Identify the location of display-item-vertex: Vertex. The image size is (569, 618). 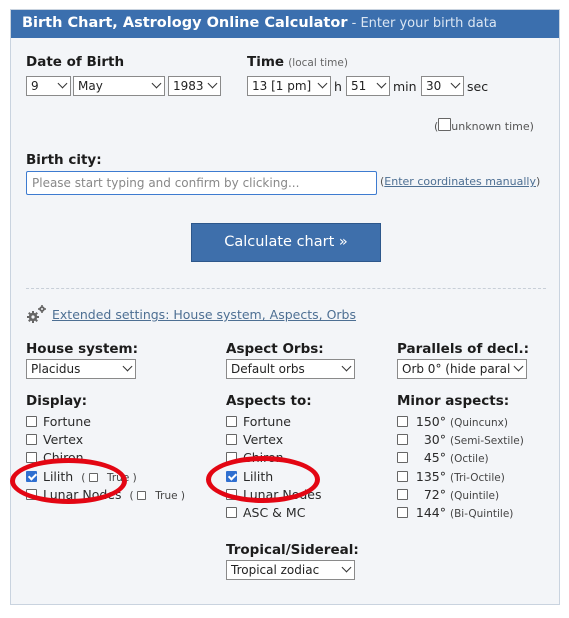
(54, 439).